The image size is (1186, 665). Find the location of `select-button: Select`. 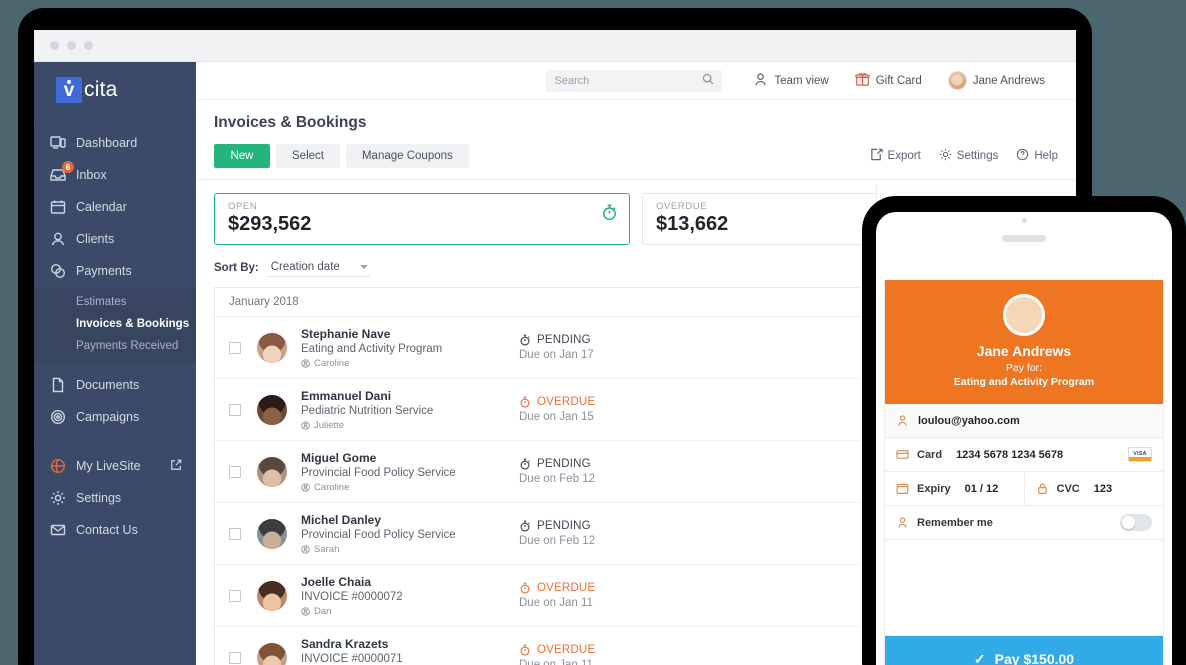

select-button: Select is located at coordinates (308, 156).